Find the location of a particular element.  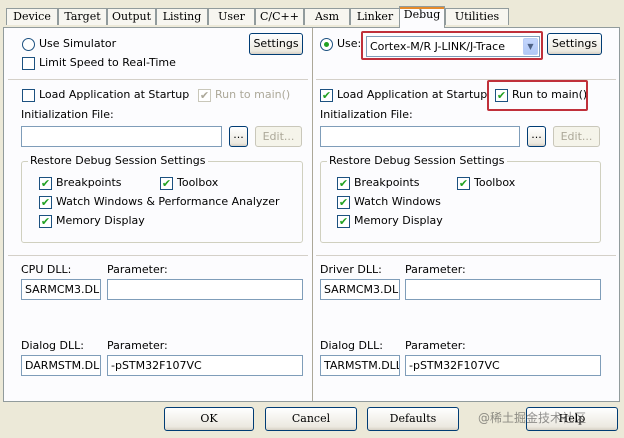

use-driver-label: Use: is located at coordinates (349, 43).